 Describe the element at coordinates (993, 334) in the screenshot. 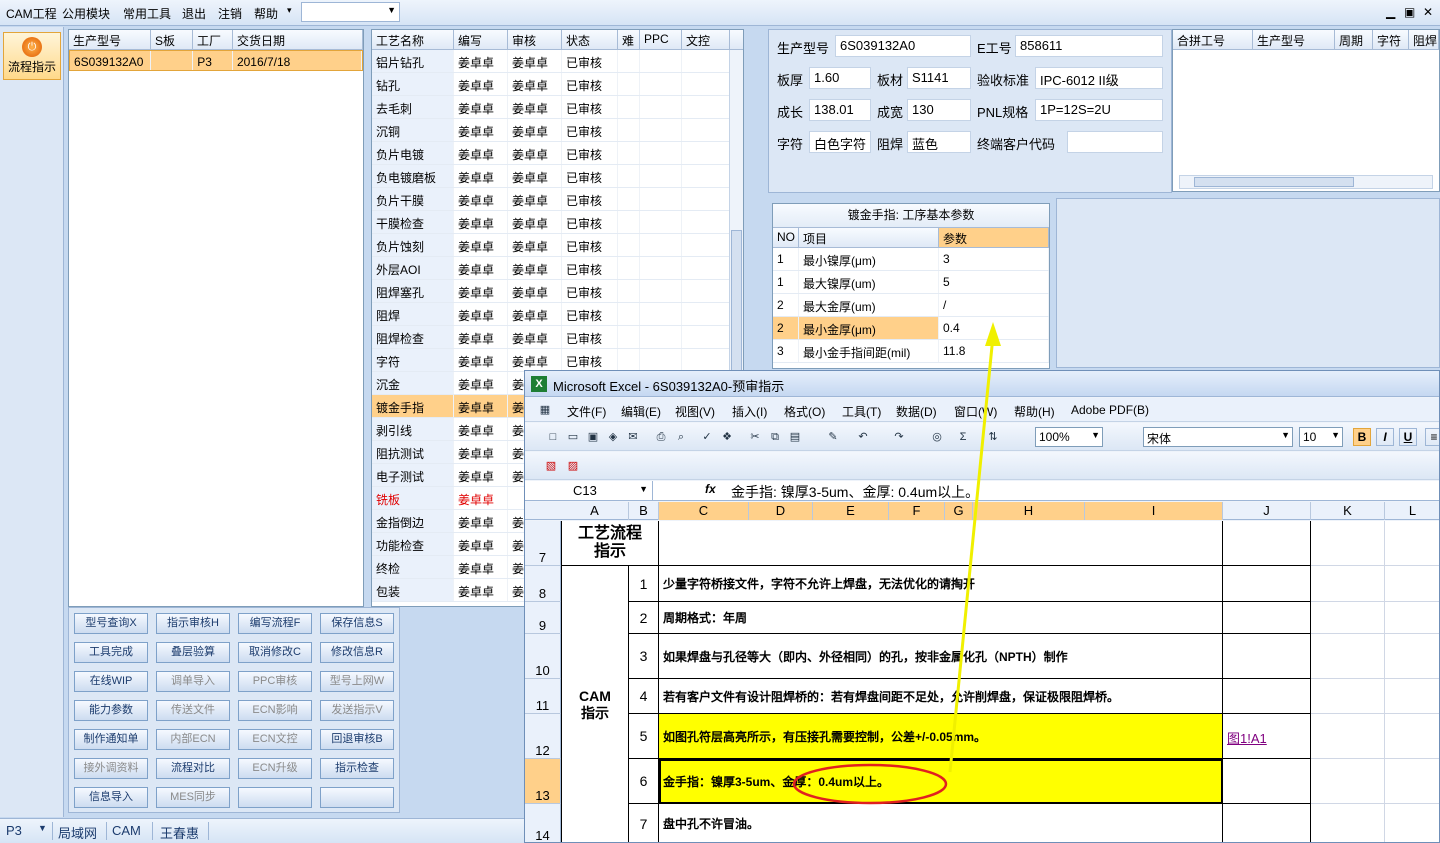

I see `annotation-arrow-head` at that location.